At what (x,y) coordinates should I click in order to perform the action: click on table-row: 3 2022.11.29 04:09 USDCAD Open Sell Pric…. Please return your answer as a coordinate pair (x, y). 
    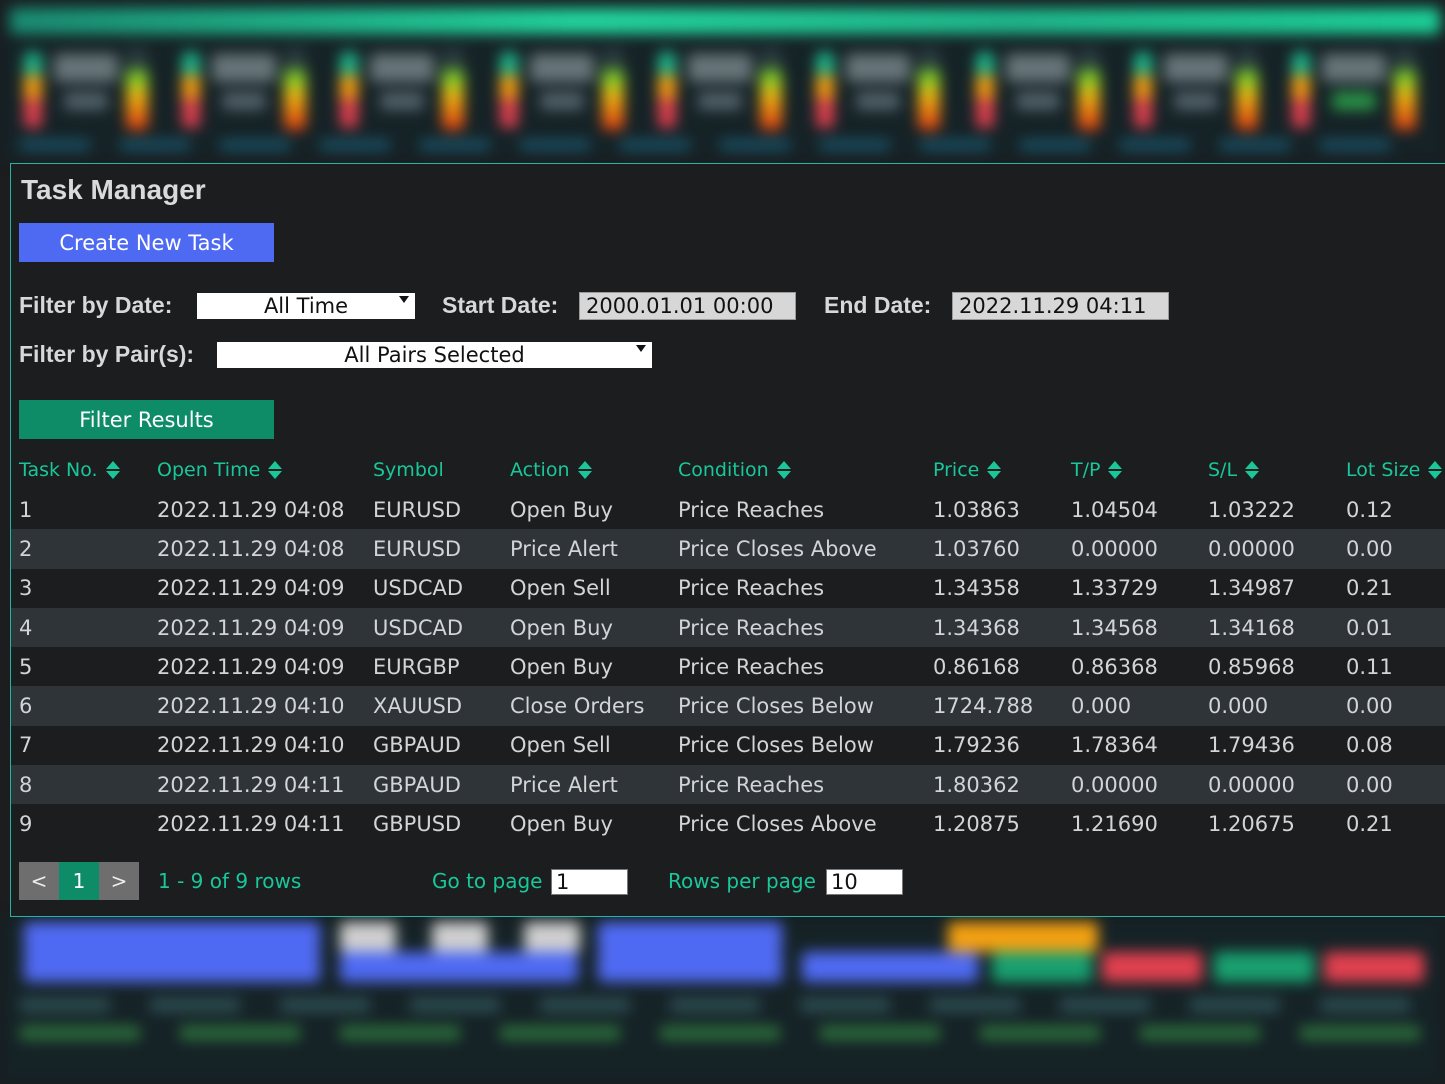
    Looking at the image, I should click on (728, 588).